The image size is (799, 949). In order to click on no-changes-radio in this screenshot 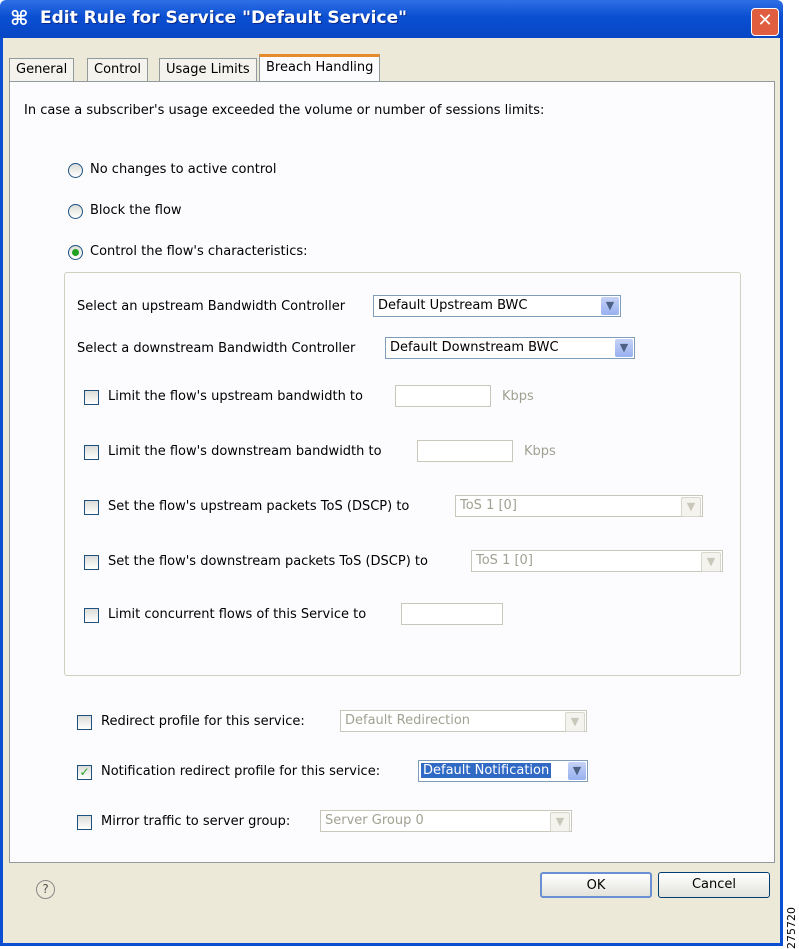, I will do `click(75, 170)`.